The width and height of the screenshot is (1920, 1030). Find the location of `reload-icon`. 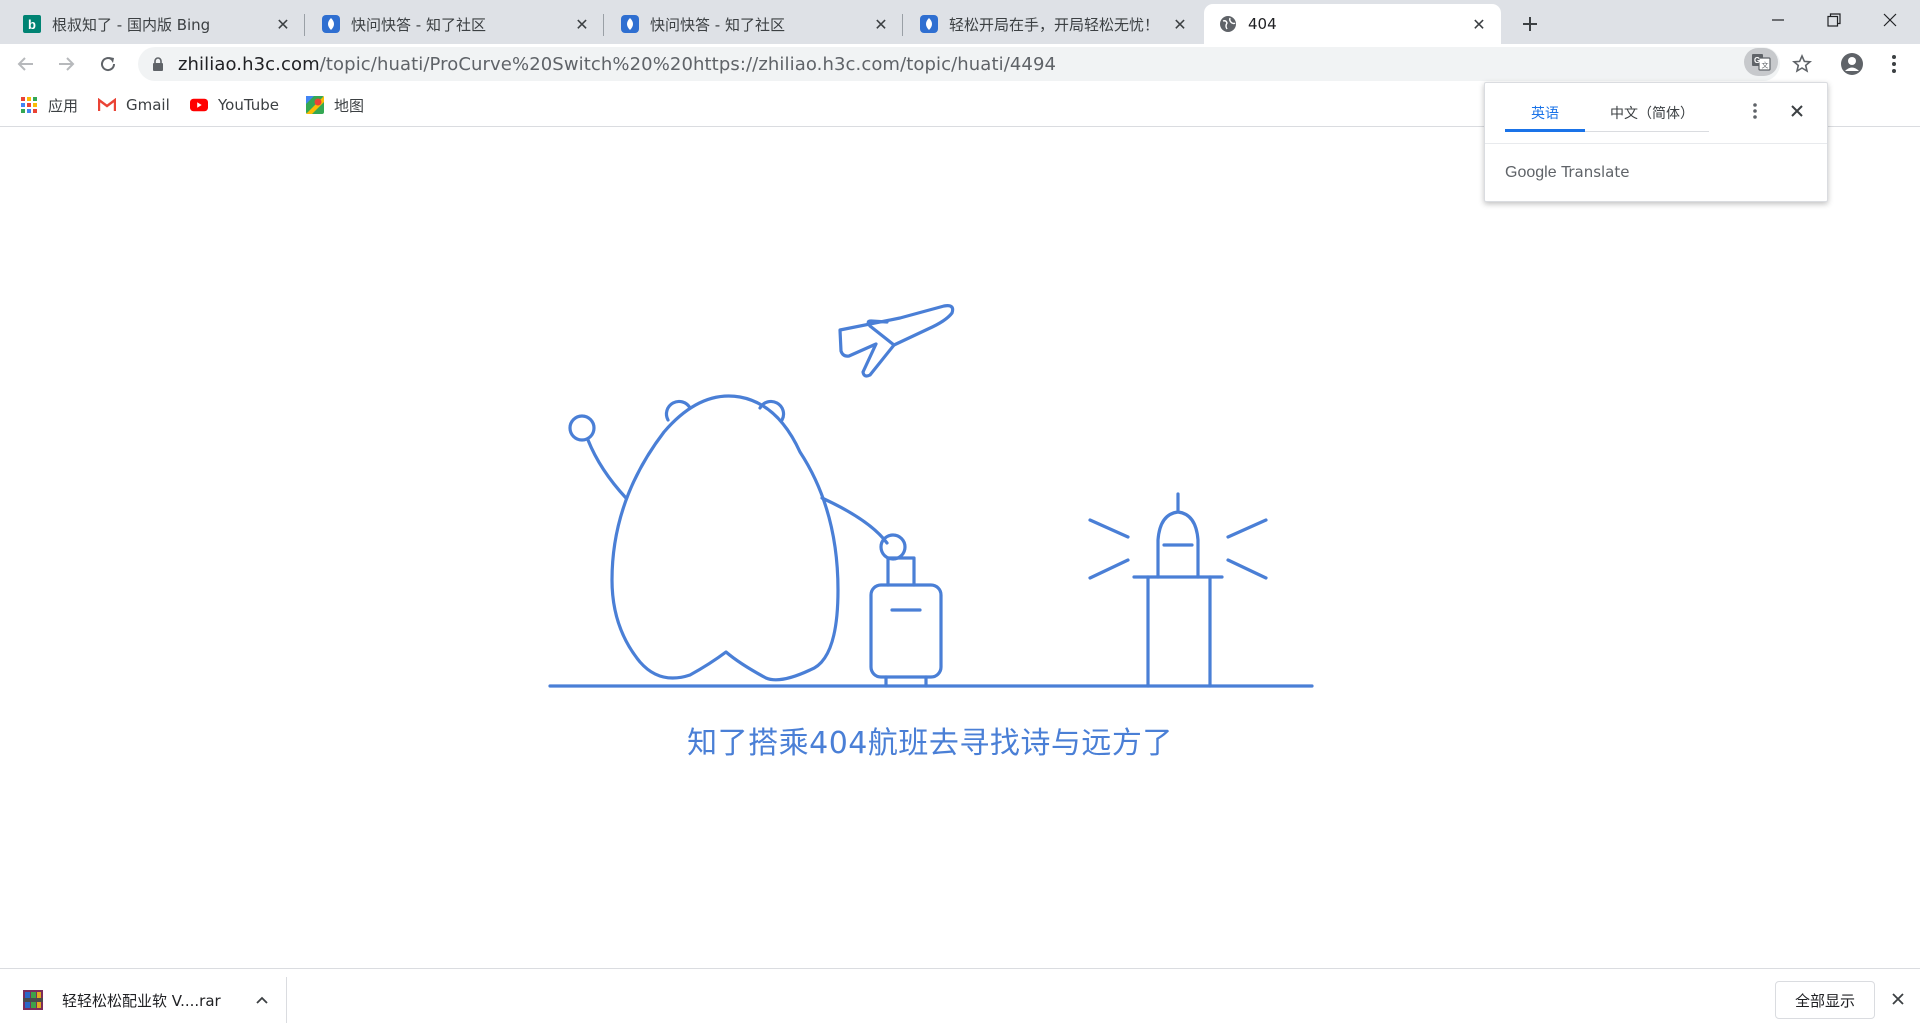

reload-icon is located at coordinates (108, 64).